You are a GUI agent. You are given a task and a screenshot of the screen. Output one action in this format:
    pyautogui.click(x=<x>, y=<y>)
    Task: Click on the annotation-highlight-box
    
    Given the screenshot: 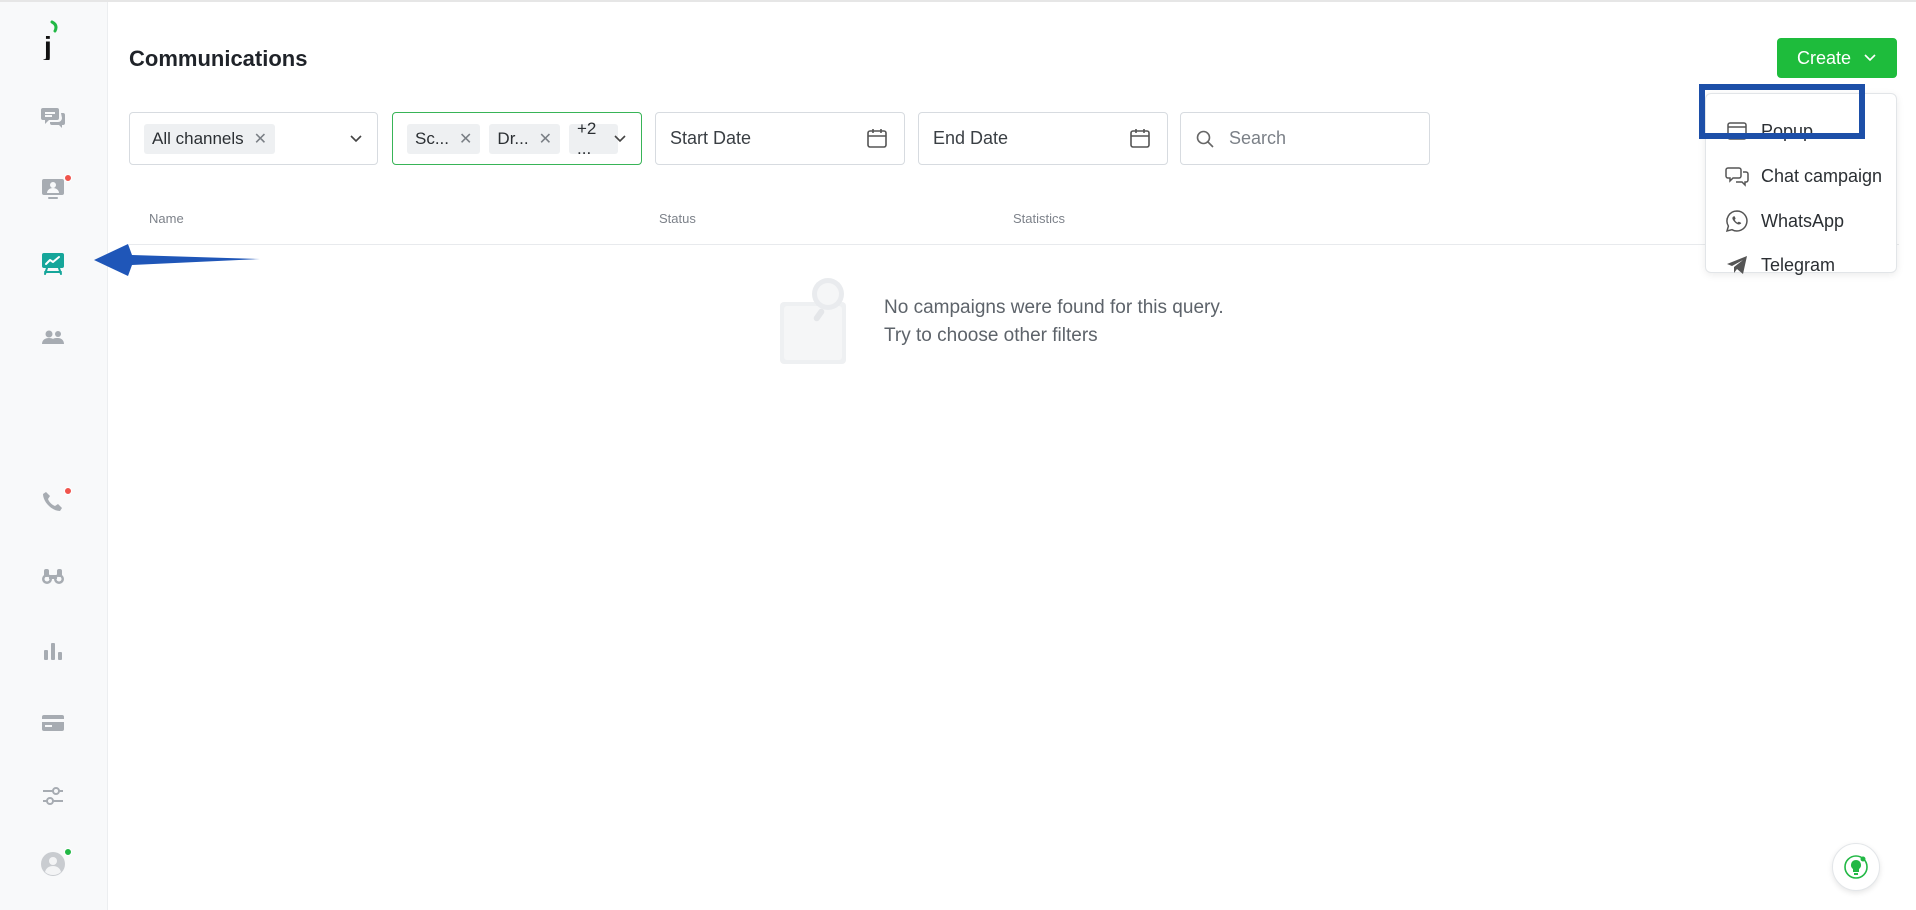 What is the action you would take?
    pyautogui.click(x=1782, y=111)
    